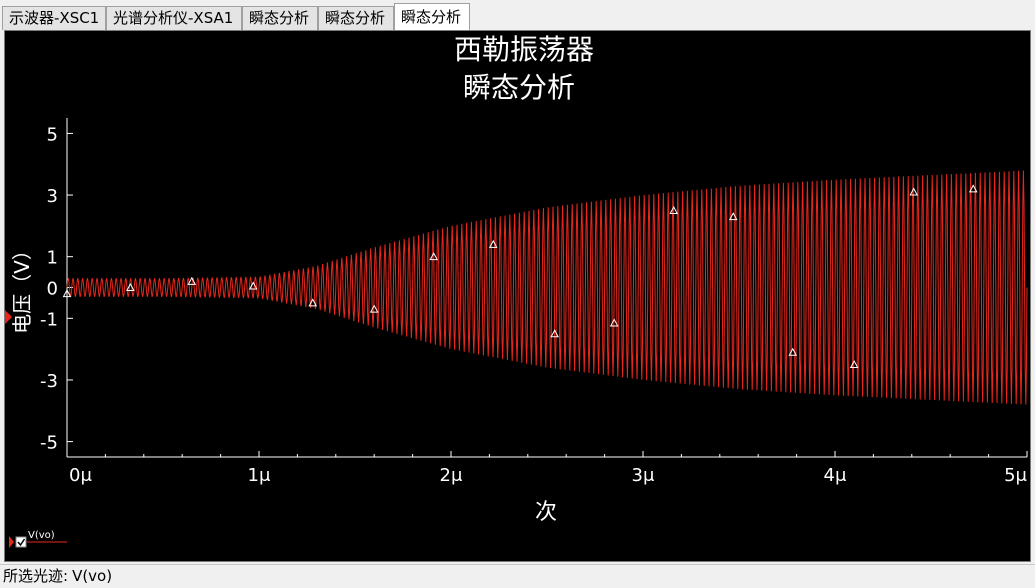  What do you see at coordinates (356, 18) in the screenshot?
I see `tab-4: 瞬态分析` at bounding box center [356, 18].